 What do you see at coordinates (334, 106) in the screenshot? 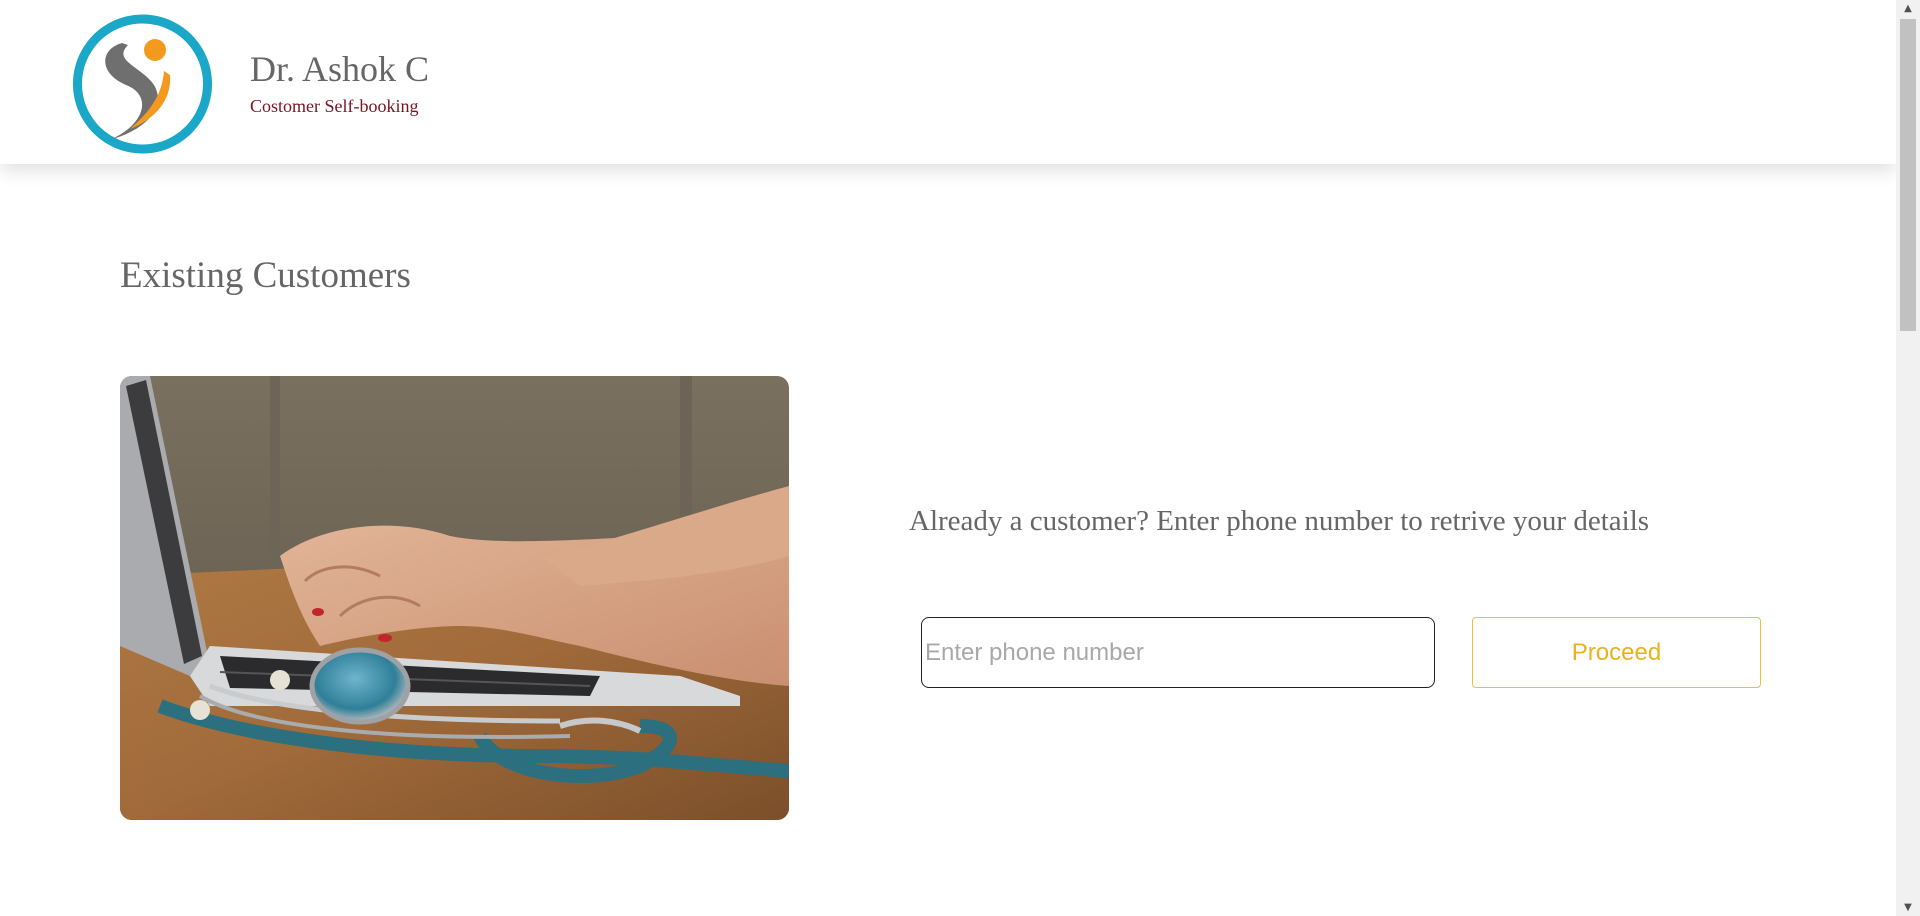
I see `brand-subtitle: Costomer Self-booking` at bounding box center [334, 106].